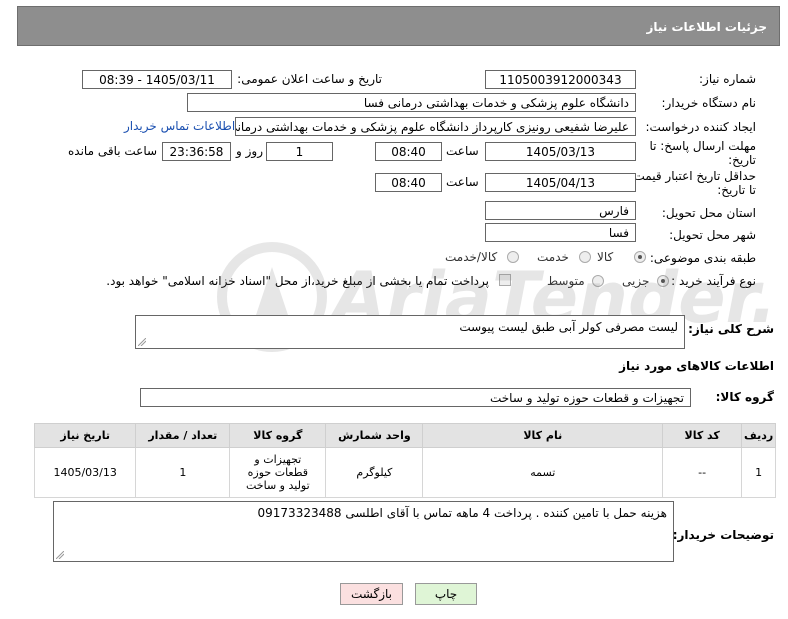  Describe the element at coordinates (85, 472) in the screenshot. I see `cell-date: 1405/03/13` at that location.